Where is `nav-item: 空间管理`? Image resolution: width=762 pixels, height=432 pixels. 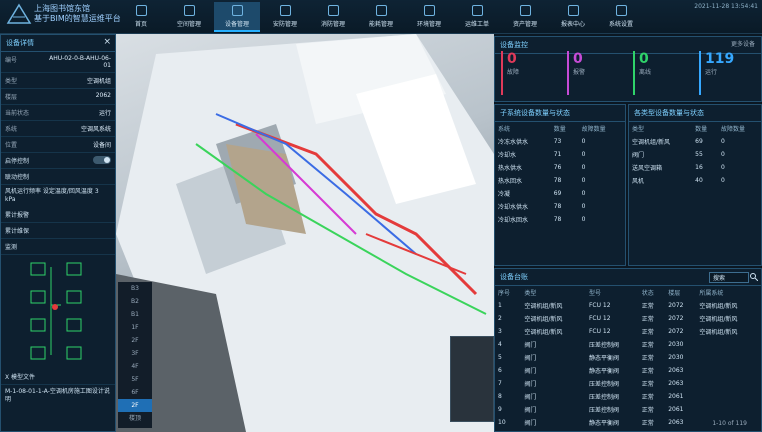 nav-item: 空间管理 is located at coordinates (189, 17).